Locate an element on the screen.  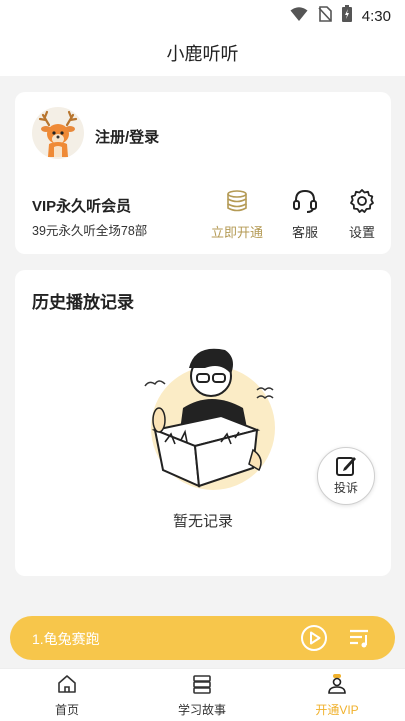
tab-learning-stories: 学习故事 is located at coordinates (202, 696).